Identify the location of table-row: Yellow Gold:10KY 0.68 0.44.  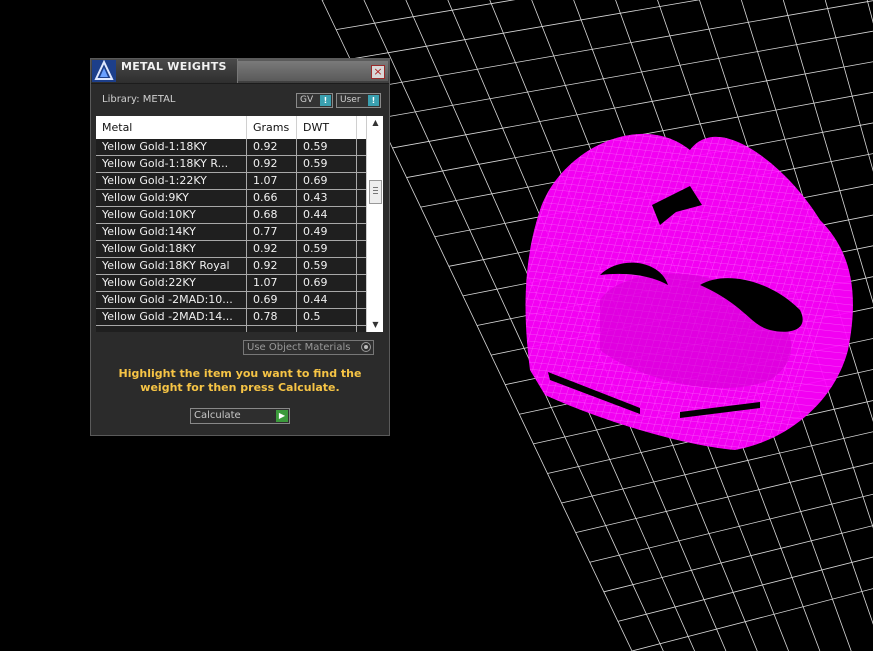
(231, 215).